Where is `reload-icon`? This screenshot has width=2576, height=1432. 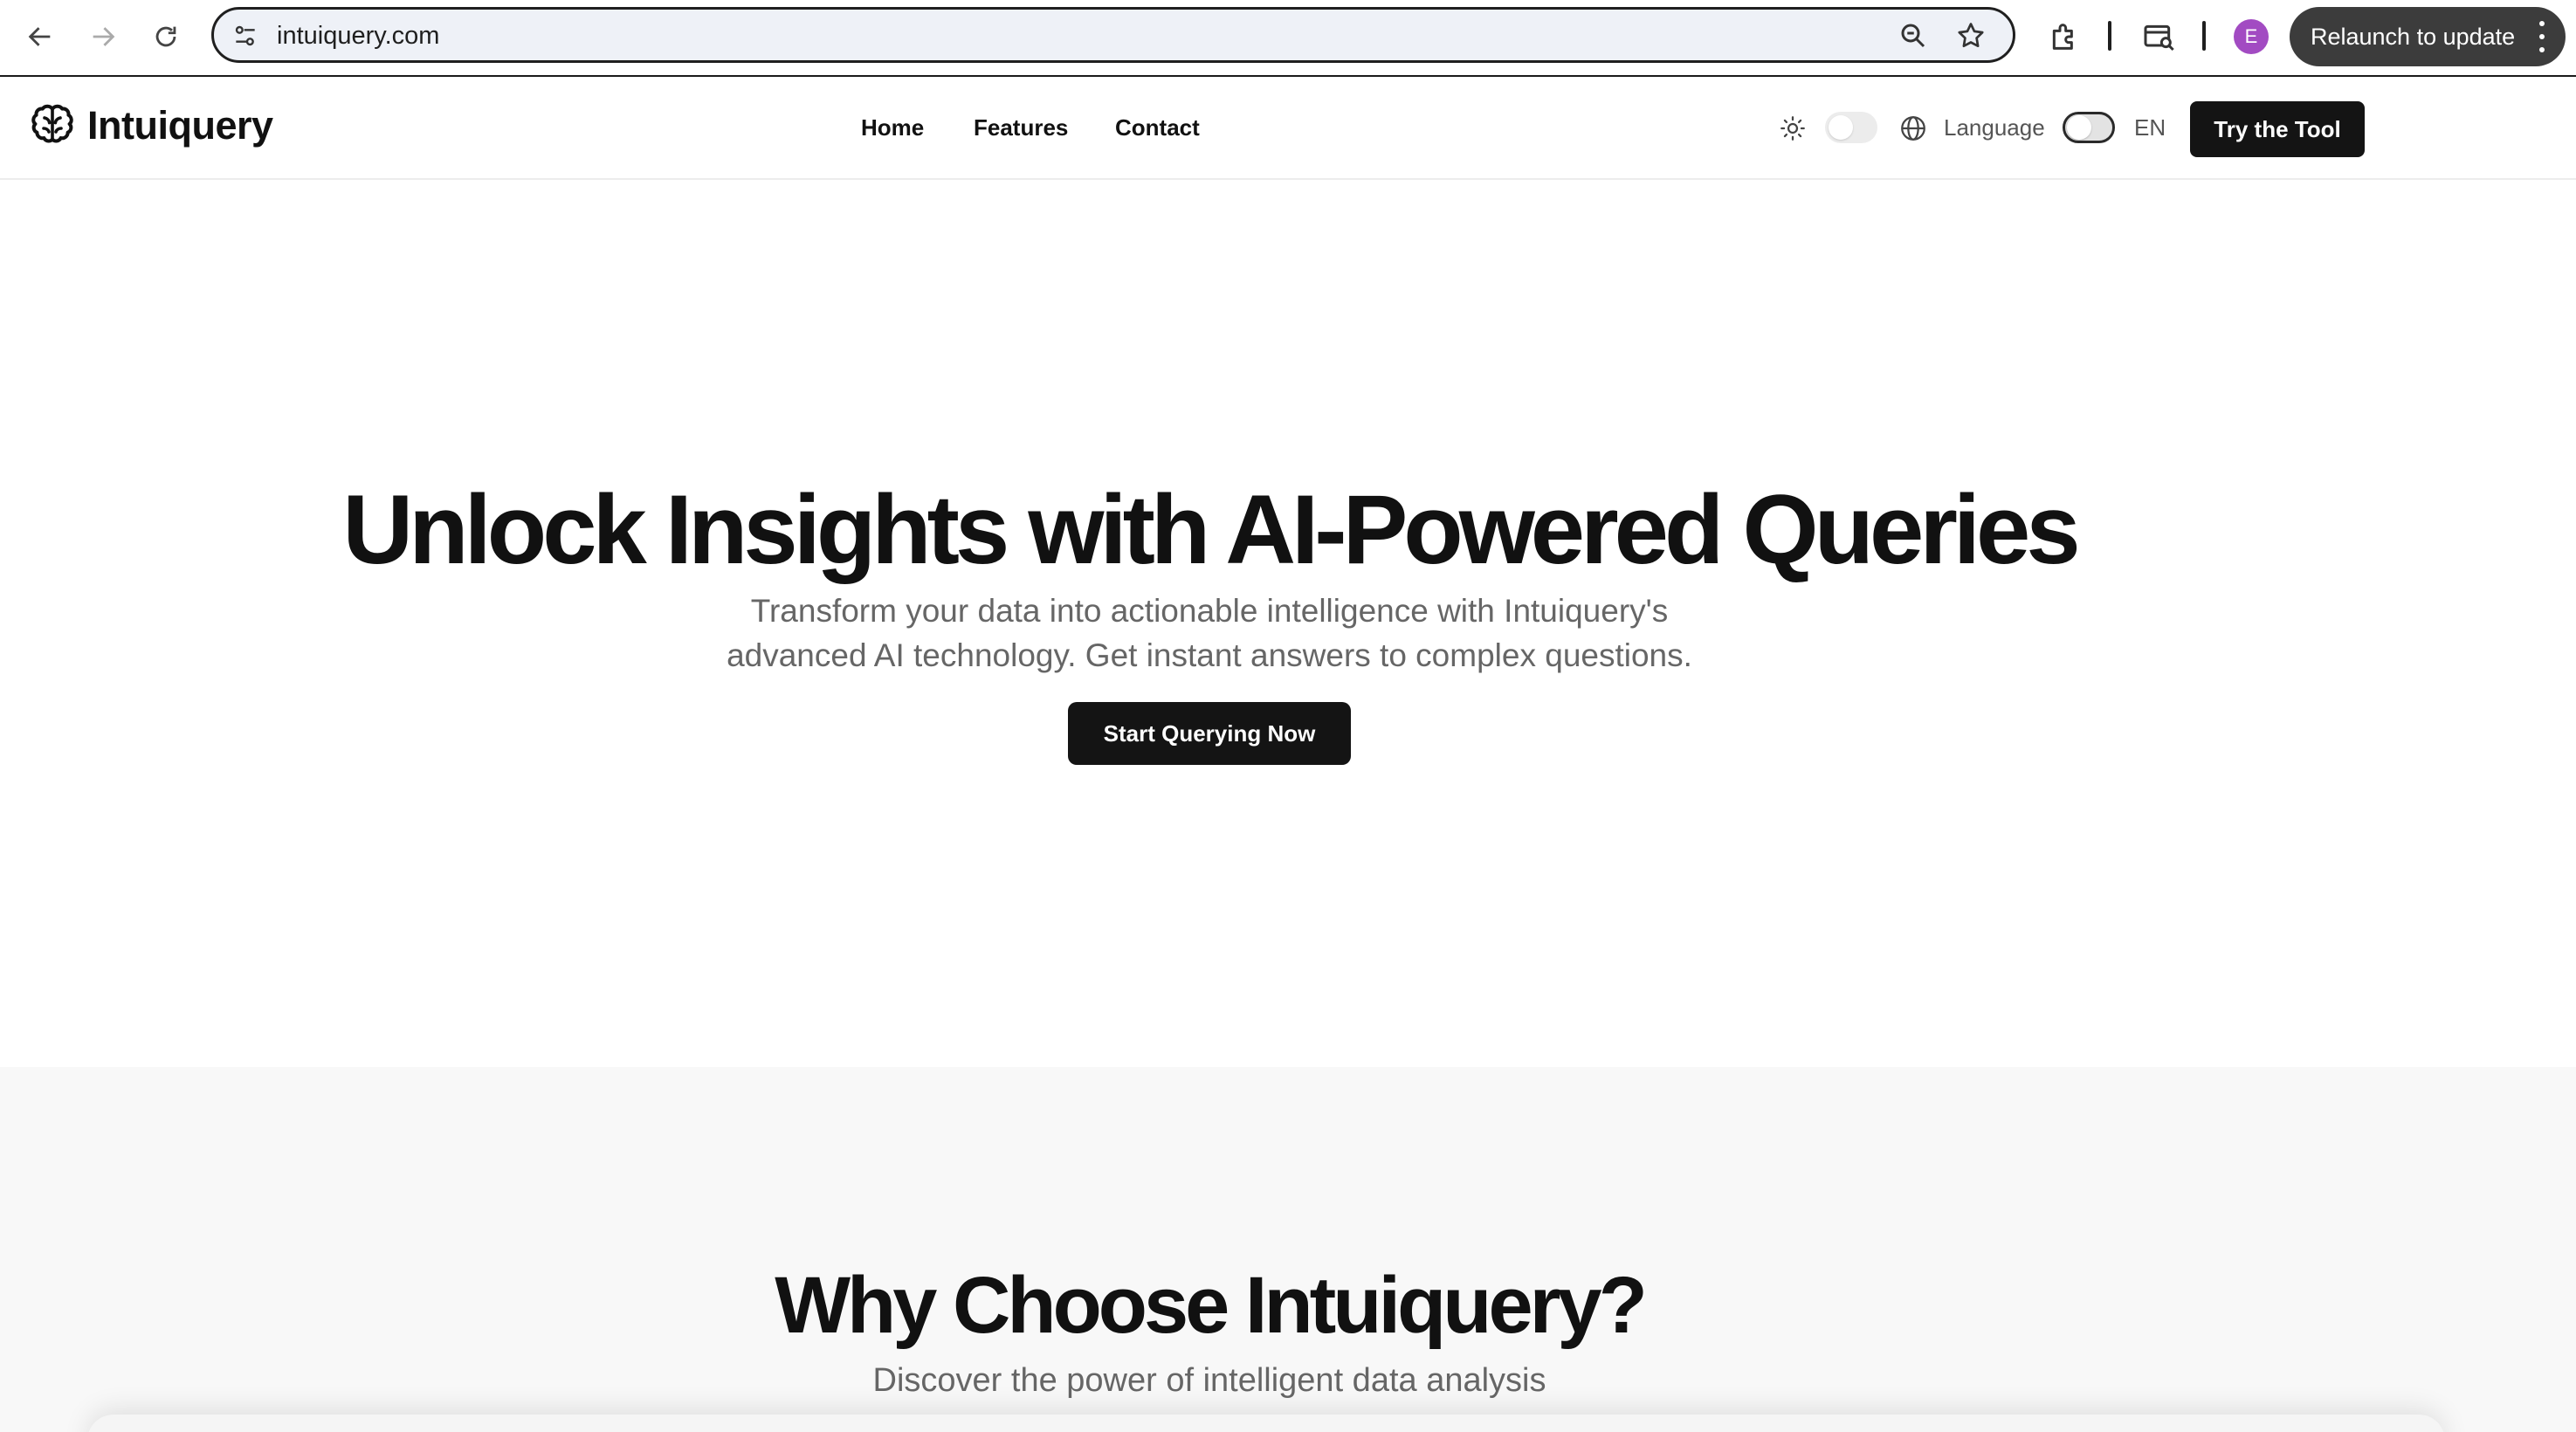 reload-icon is located at coordinates (165, 36).